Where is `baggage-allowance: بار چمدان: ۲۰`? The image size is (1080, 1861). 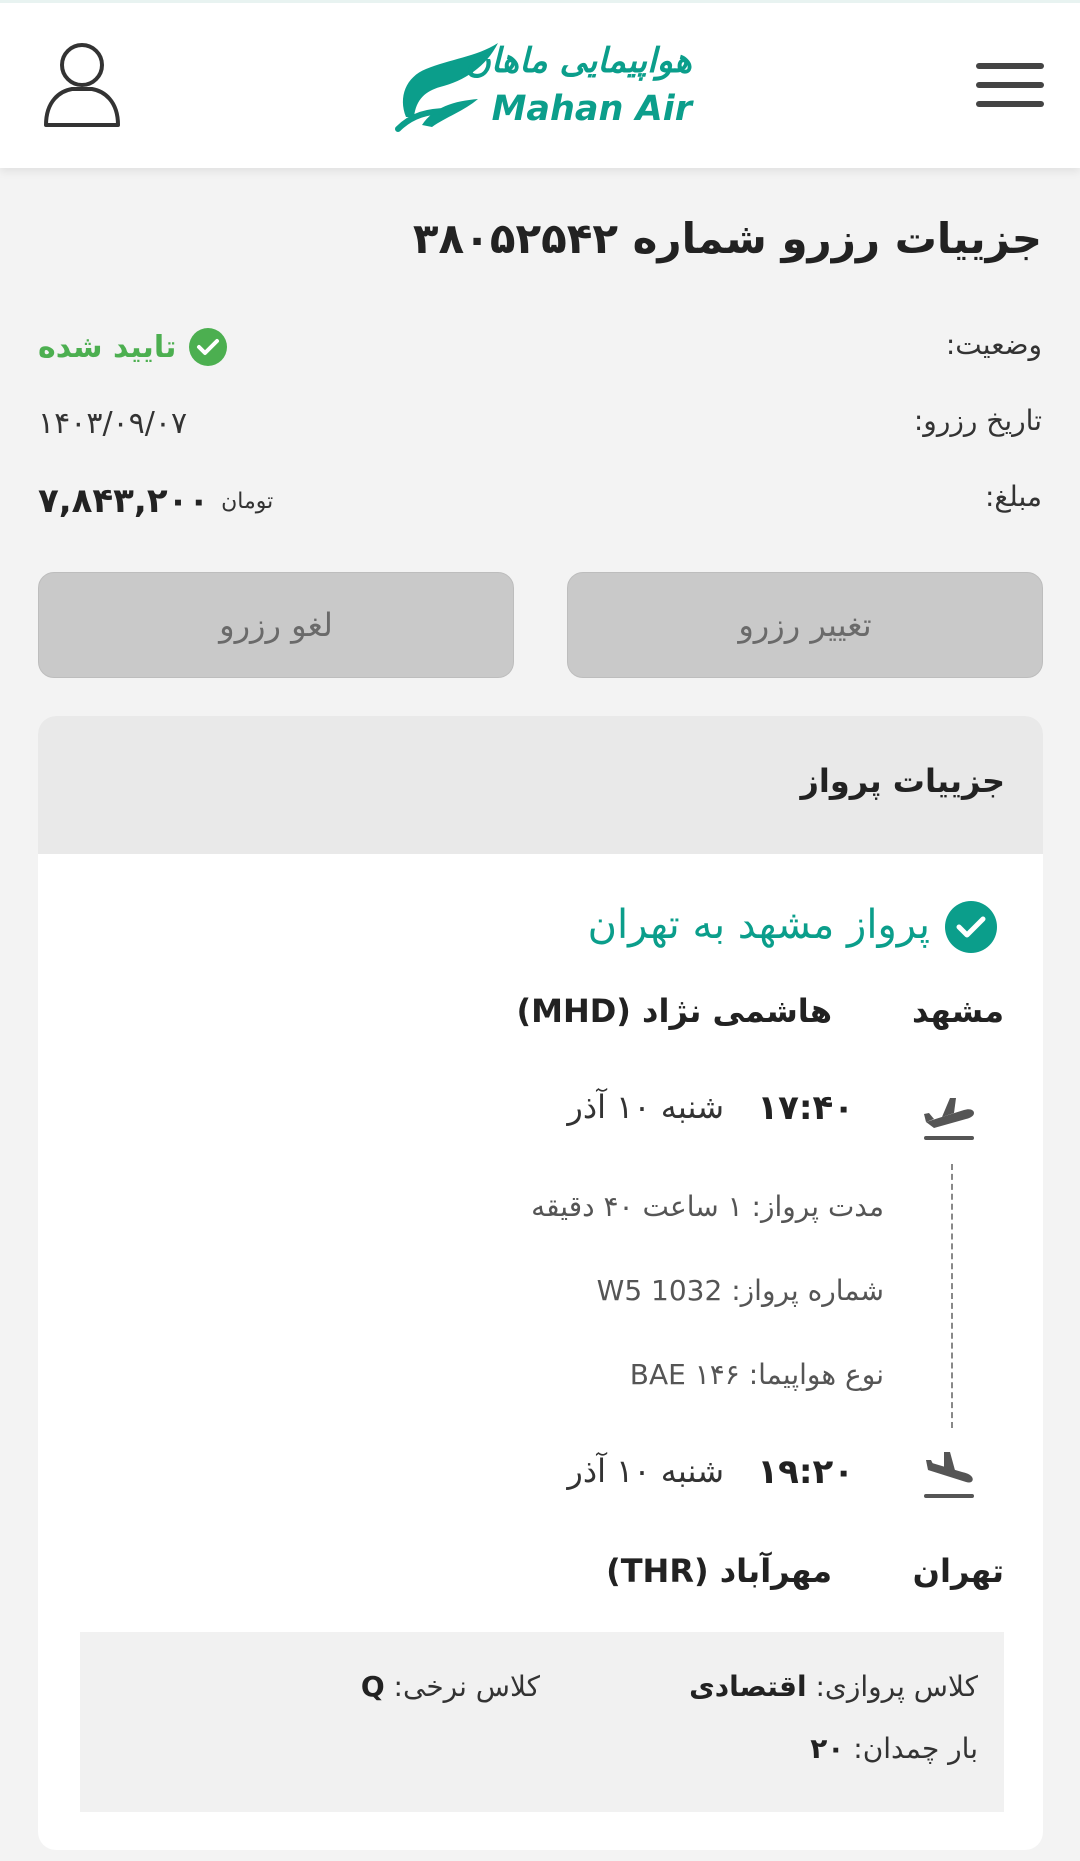 baggage-allowance: بار چمدان: ۲۰ is located at coordinates (778, 1754).